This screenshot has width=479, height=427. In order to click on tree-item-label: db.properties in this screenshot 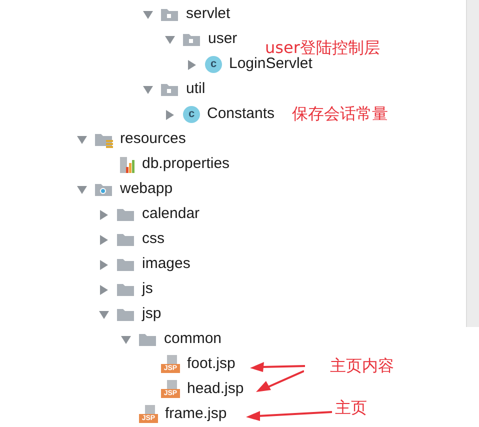, I will do `click(186, 164)`.